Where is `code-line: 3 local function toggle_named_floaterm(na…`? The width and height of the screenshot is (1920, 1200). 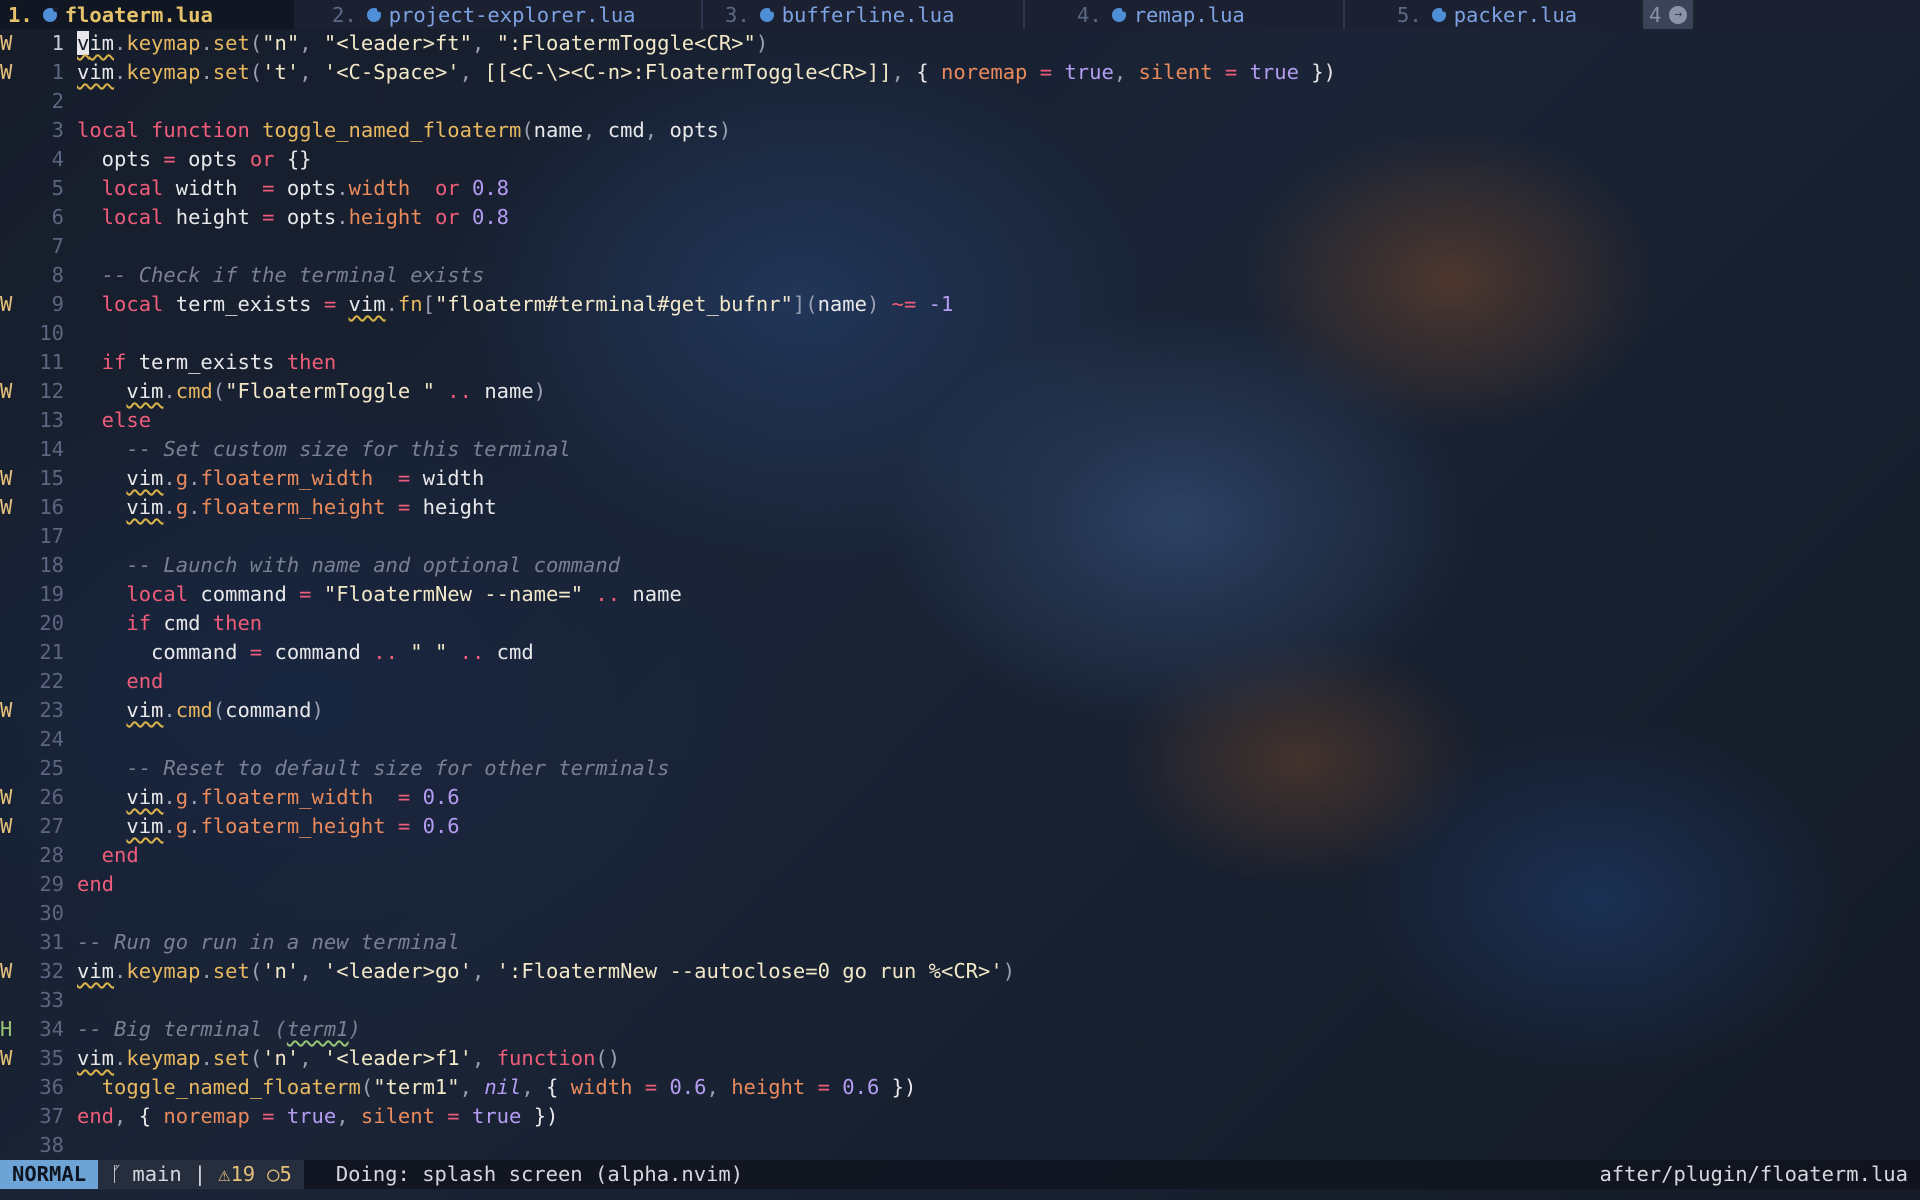 code-line: 3 local function toggle_named_floaterm(na… is located at coordinates (960, 130).